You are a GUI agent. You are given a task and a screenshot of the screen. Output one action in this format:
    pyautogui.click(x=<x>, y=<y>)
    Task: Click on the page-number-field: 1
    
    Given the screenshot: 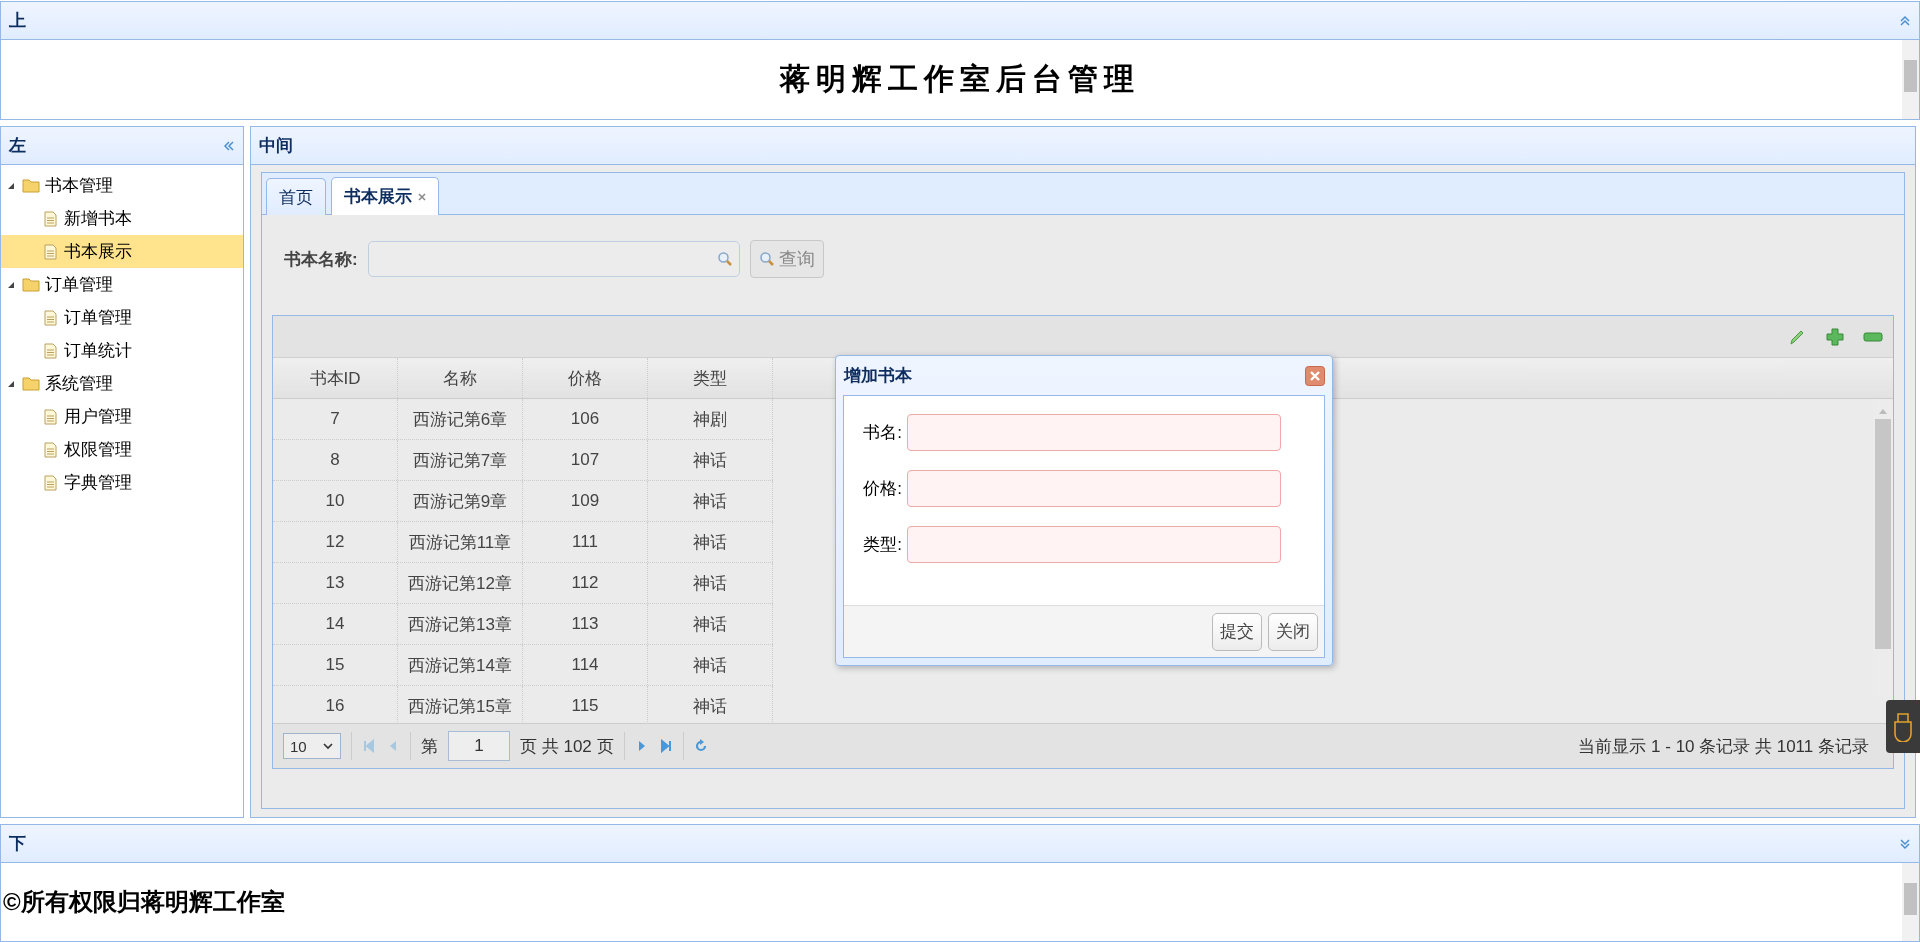 What is the action you would take?
    pyautogui.click(x=479, y=746)
    